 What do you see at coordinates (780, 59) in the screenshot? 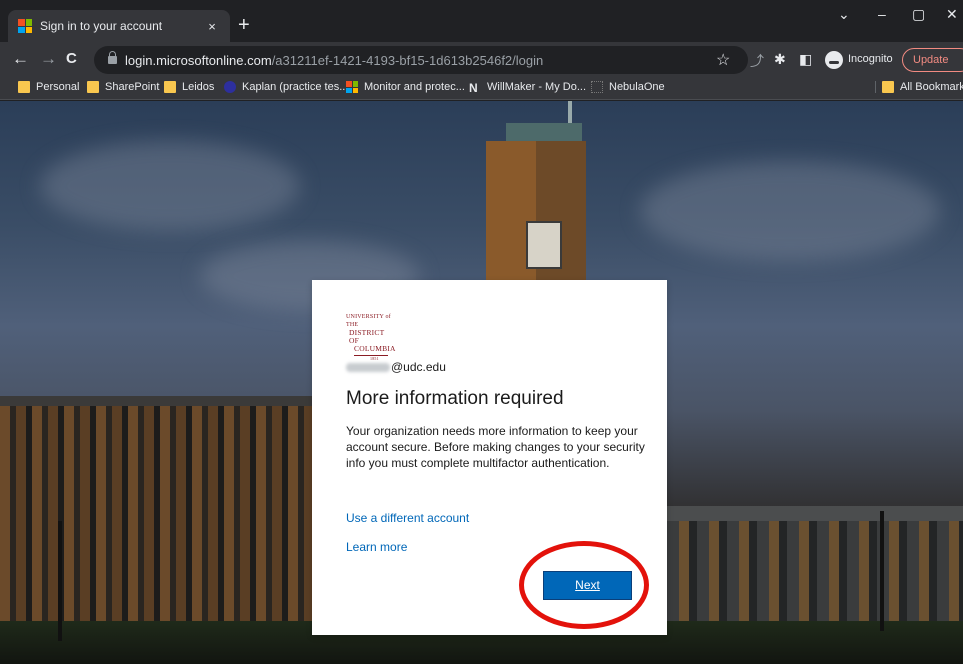
I see `extensions-icon: ✱` at bounding box center [780, 59].